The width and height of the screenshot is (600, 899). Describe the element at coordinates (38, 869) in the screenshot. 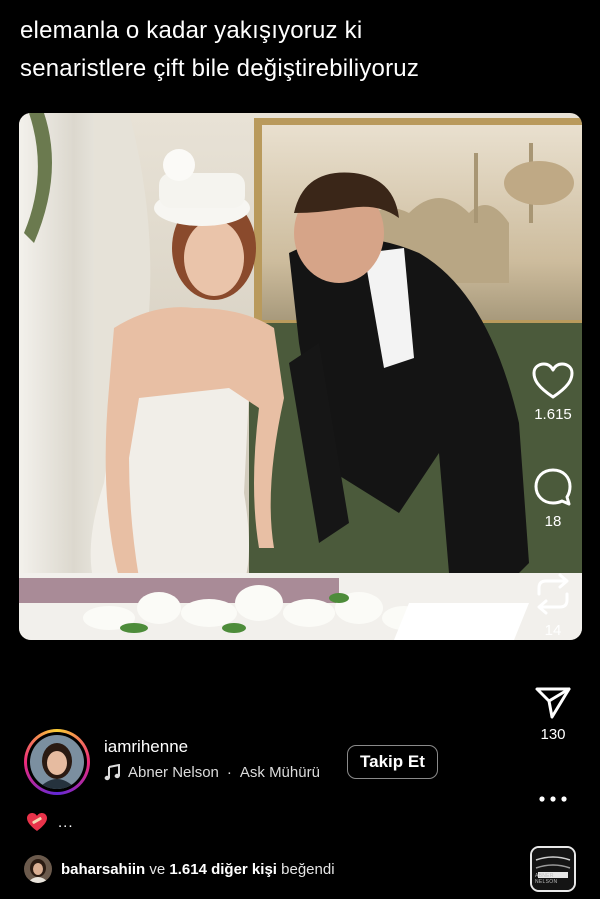

I see `liker-avatar` at that location.